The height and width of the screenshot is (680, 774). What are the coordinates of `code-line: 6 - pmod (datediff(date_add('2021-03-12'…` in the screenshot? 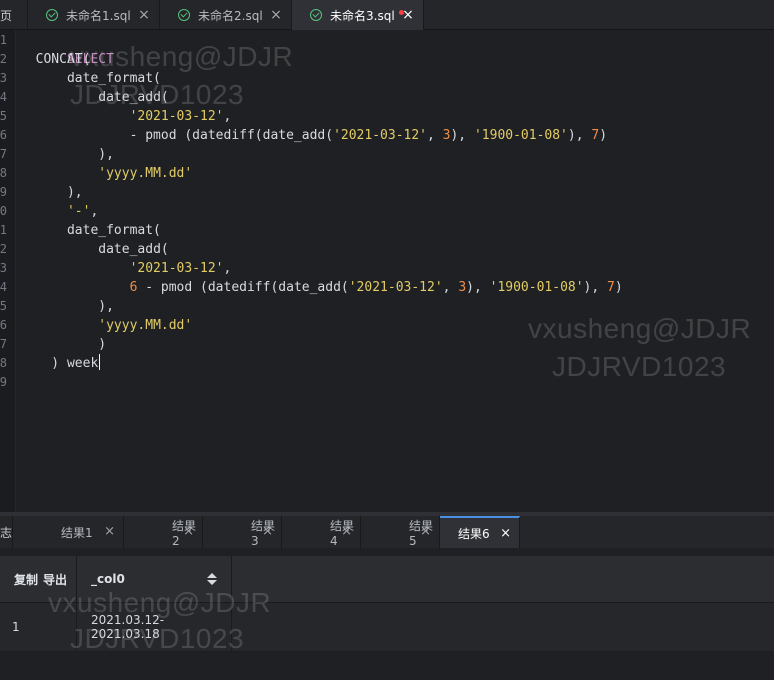 It's located at (321, 287).